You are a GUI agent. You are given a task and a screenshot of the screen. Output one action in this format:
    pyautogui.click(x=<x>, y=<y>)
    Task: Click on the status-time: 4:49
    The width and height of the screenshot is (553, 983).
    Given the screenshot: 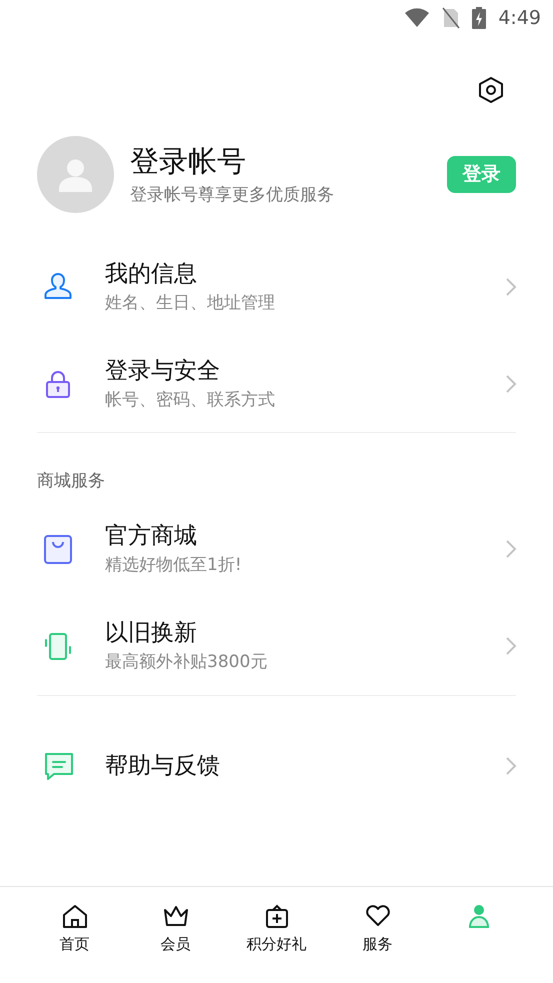 What is the action you would take?
    pyautogui.click(x=519, y=18)
    